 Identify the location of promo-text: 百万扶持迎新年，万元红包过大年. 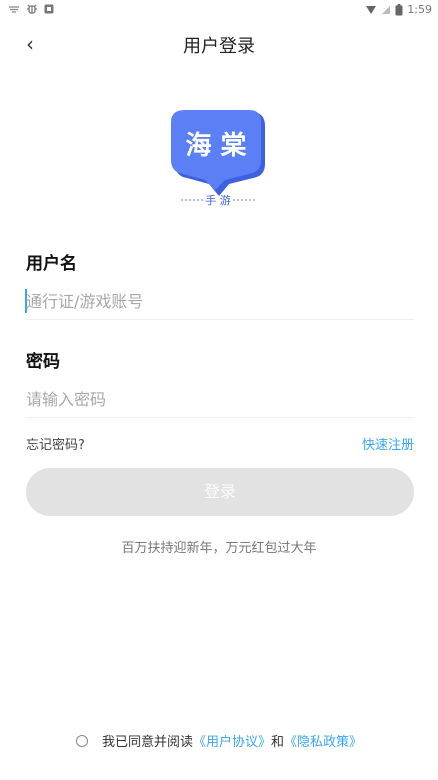
(219, 548).